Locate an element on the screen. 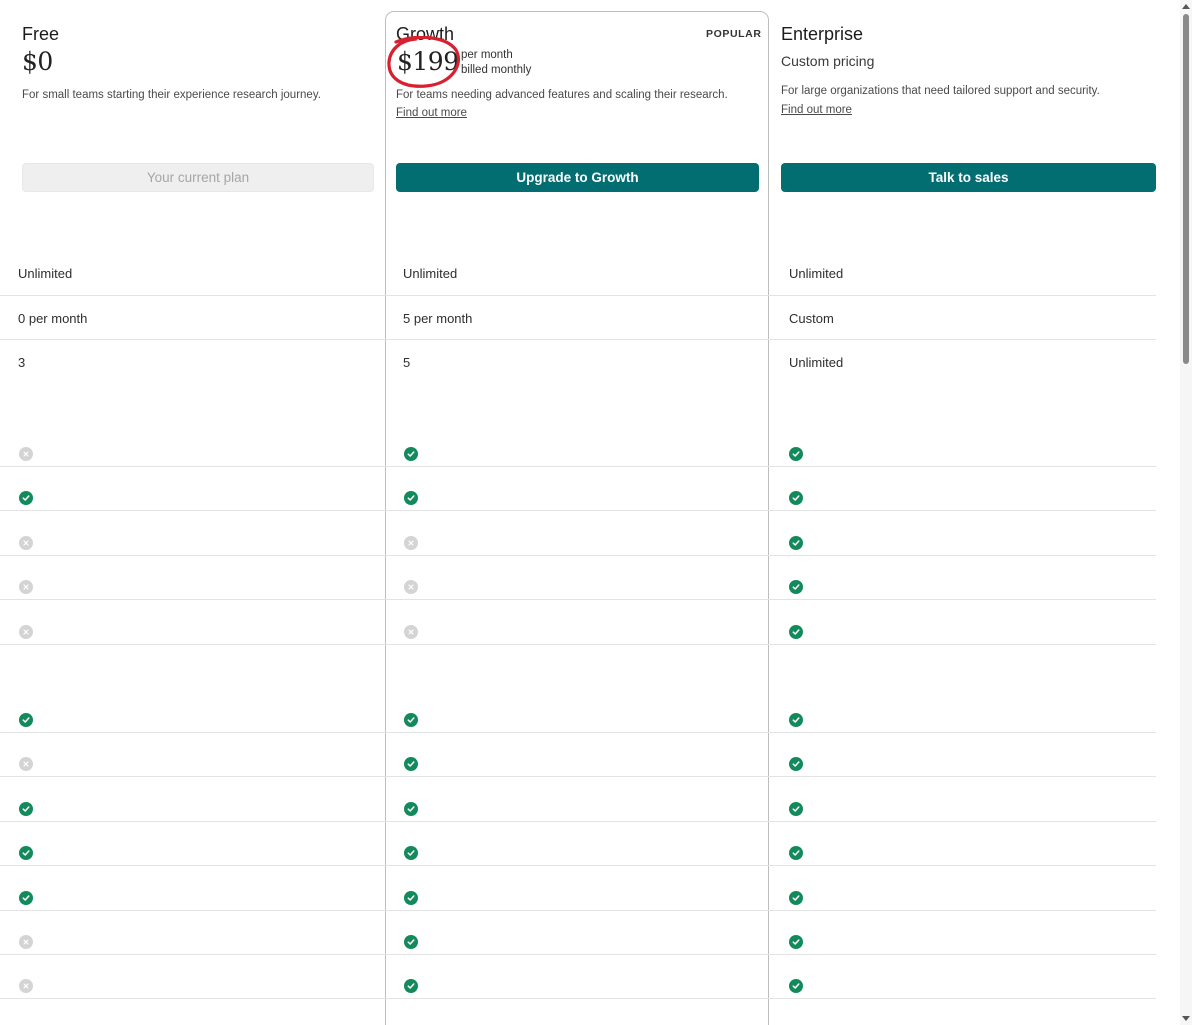 The width and height of the screenshot is (1192, 1025). plan-price-enterprise: Custom pricing is located at coordinates (828, 61).